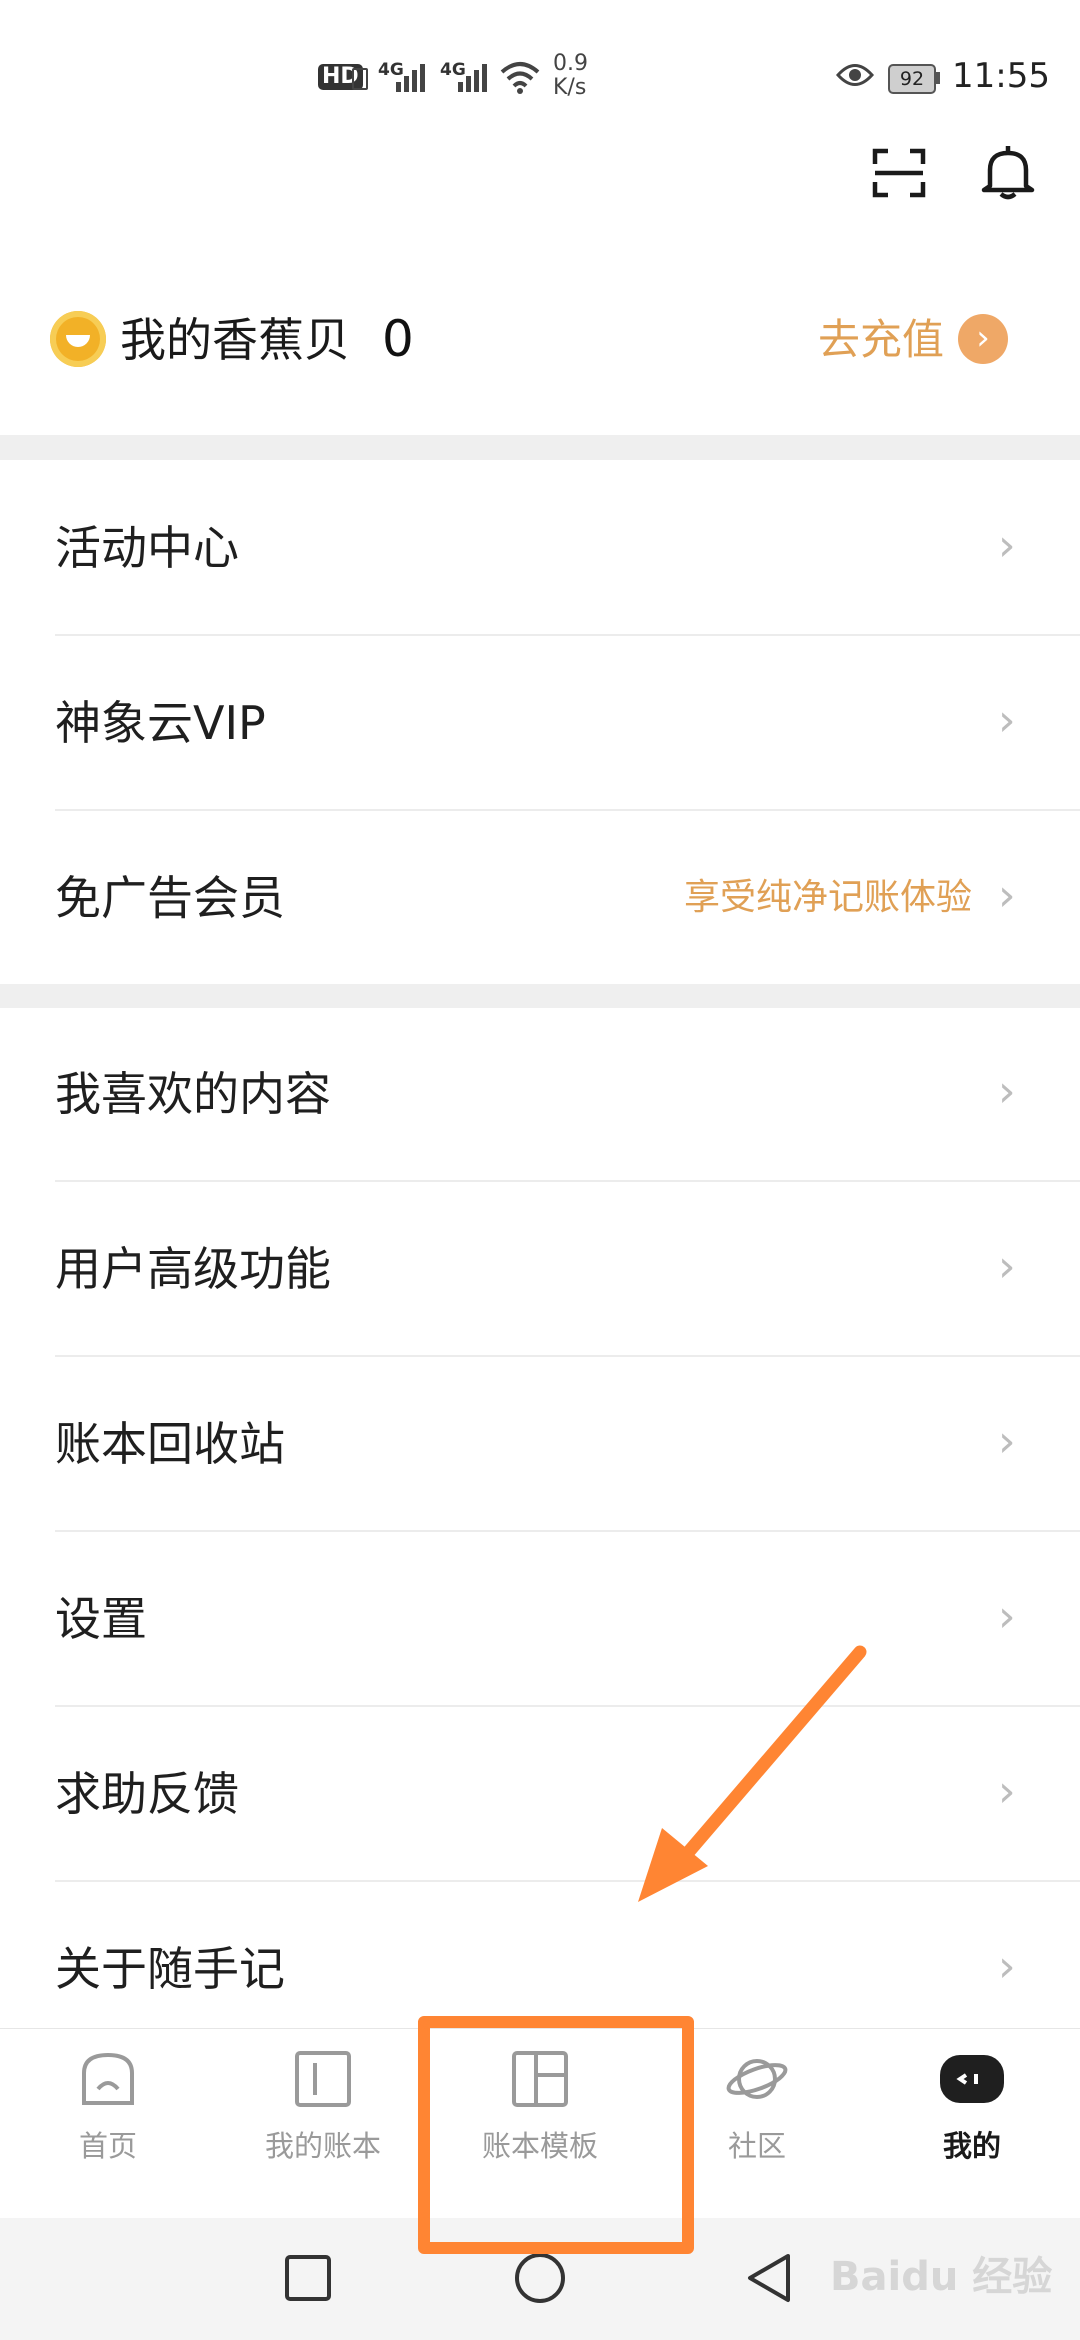 The width and height of the screenshot is (1080, 2340). Describe the element at coordinates (308, 2278) in the screenshot. I see `recent-apps-icon` at that location.